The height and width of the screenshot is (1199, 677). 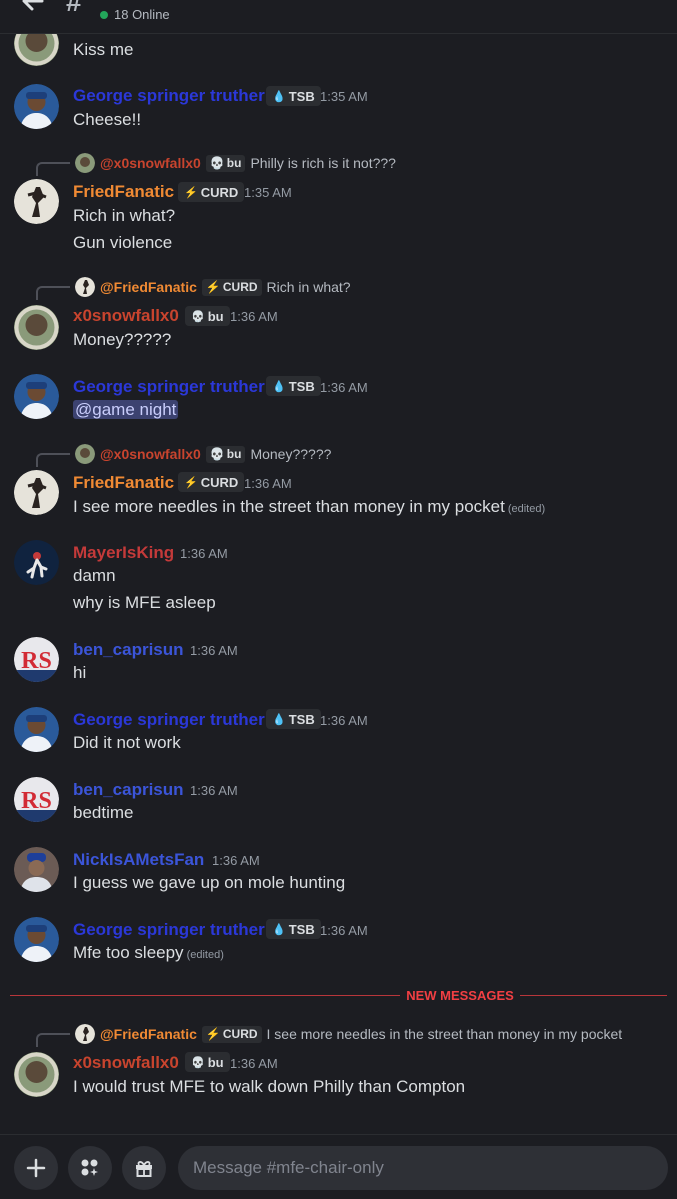 What do you see at coordinates (338, 17) in the screenshot?
I see `channel-header: # 18 Online` at bounding box center [338, 17].